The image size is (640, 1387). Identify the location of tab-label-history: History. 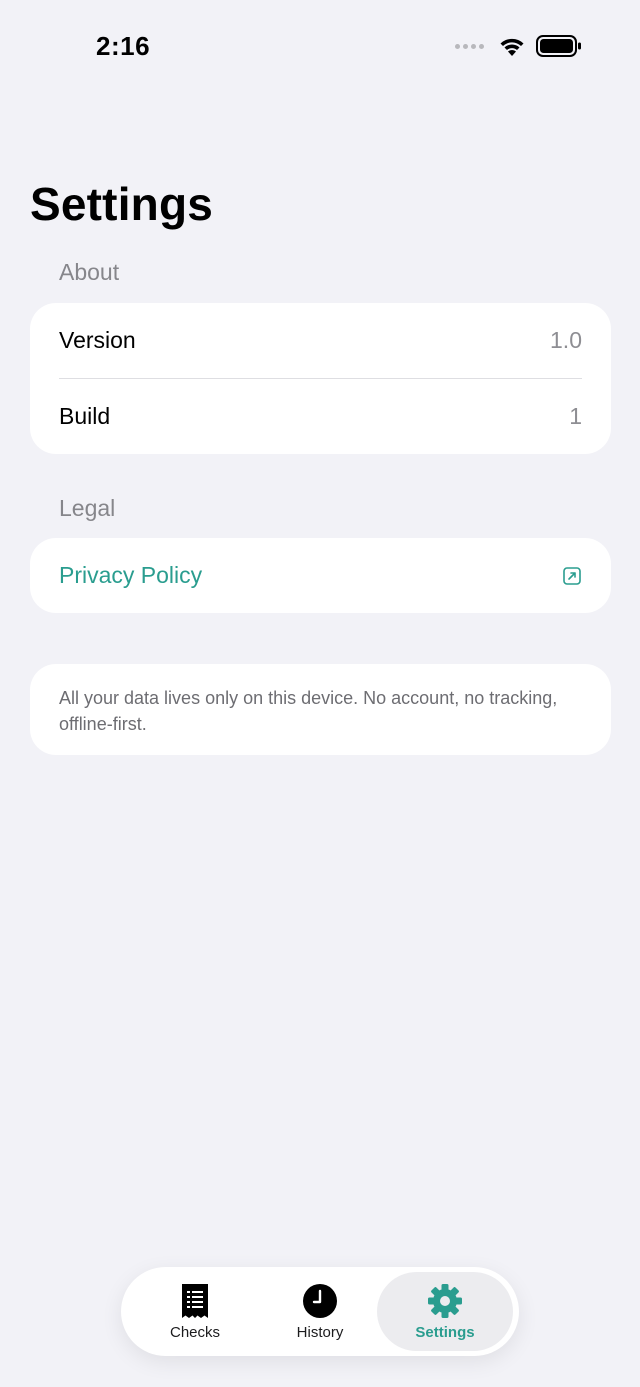
(320, 1332).